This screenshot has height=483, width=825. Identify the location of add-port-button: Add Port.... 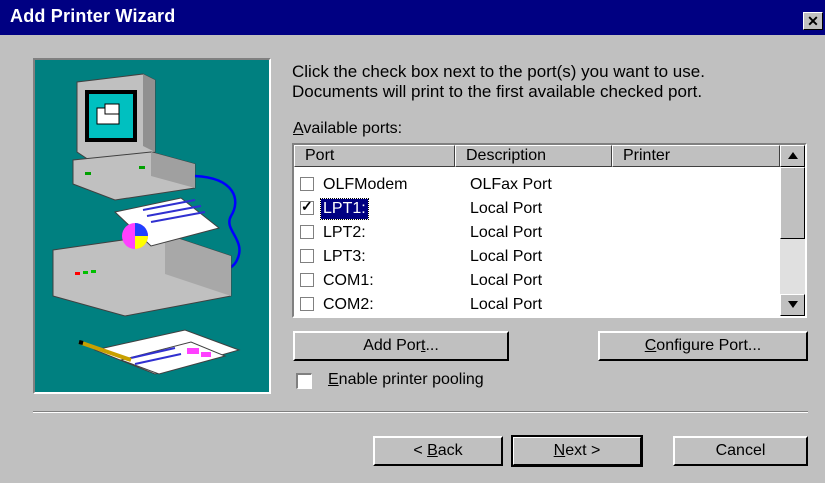
(401, 346).